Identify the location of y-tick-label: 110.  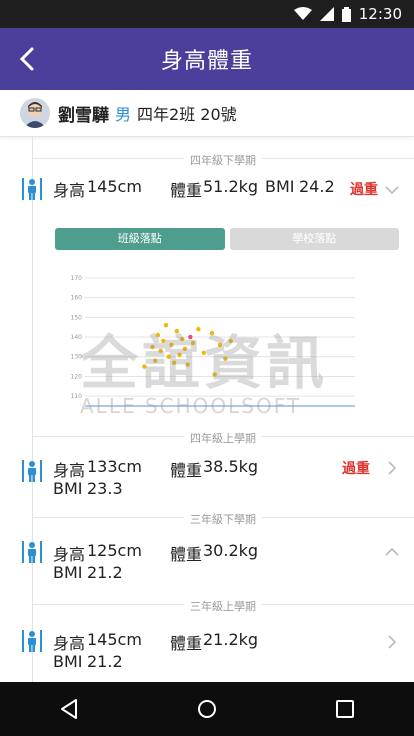
(77, 396).